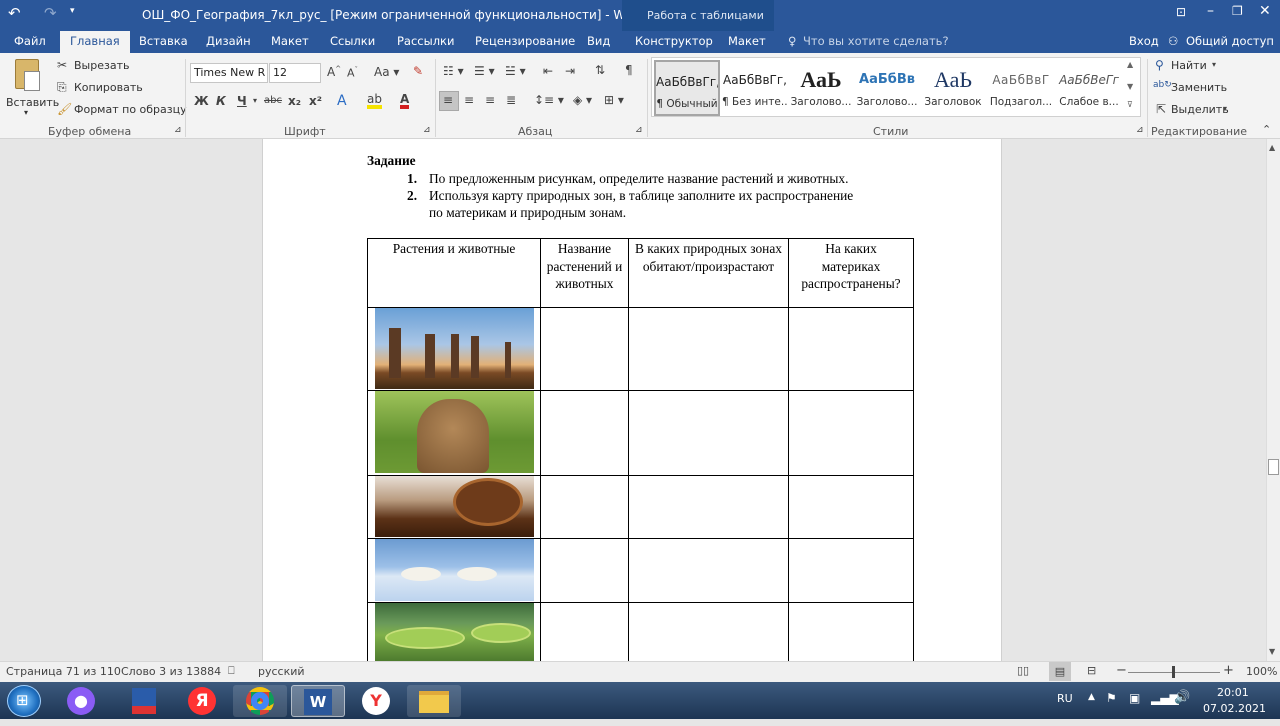 This screenshot has width=1280, height=726. What do you see at coordinates (453, 71) in the screenshot?
I see `bullets-icon: ☷ ▾` at bounding box center [453, 71].